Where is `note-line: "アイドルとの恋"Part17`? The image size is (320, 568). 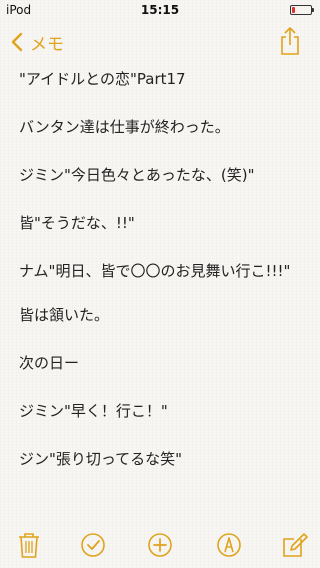 note-line: "アイドルとの恋"Part17 is located at coordinates (102, 79).